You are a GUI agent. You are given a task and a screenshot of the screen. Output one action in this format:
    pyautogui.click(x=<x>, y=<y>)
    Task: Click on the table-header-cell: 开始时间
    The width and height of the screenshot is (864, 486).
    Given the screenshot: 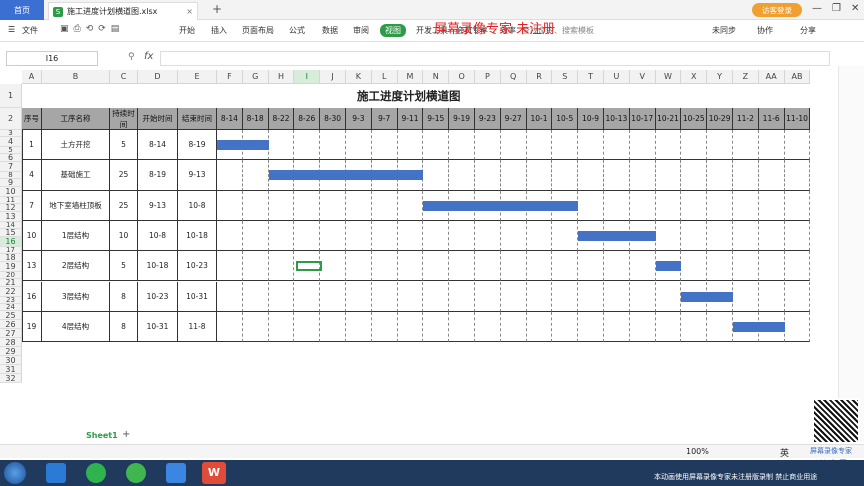 What is the action you would take?
    pyautogui.click(x=158, y=119)
    